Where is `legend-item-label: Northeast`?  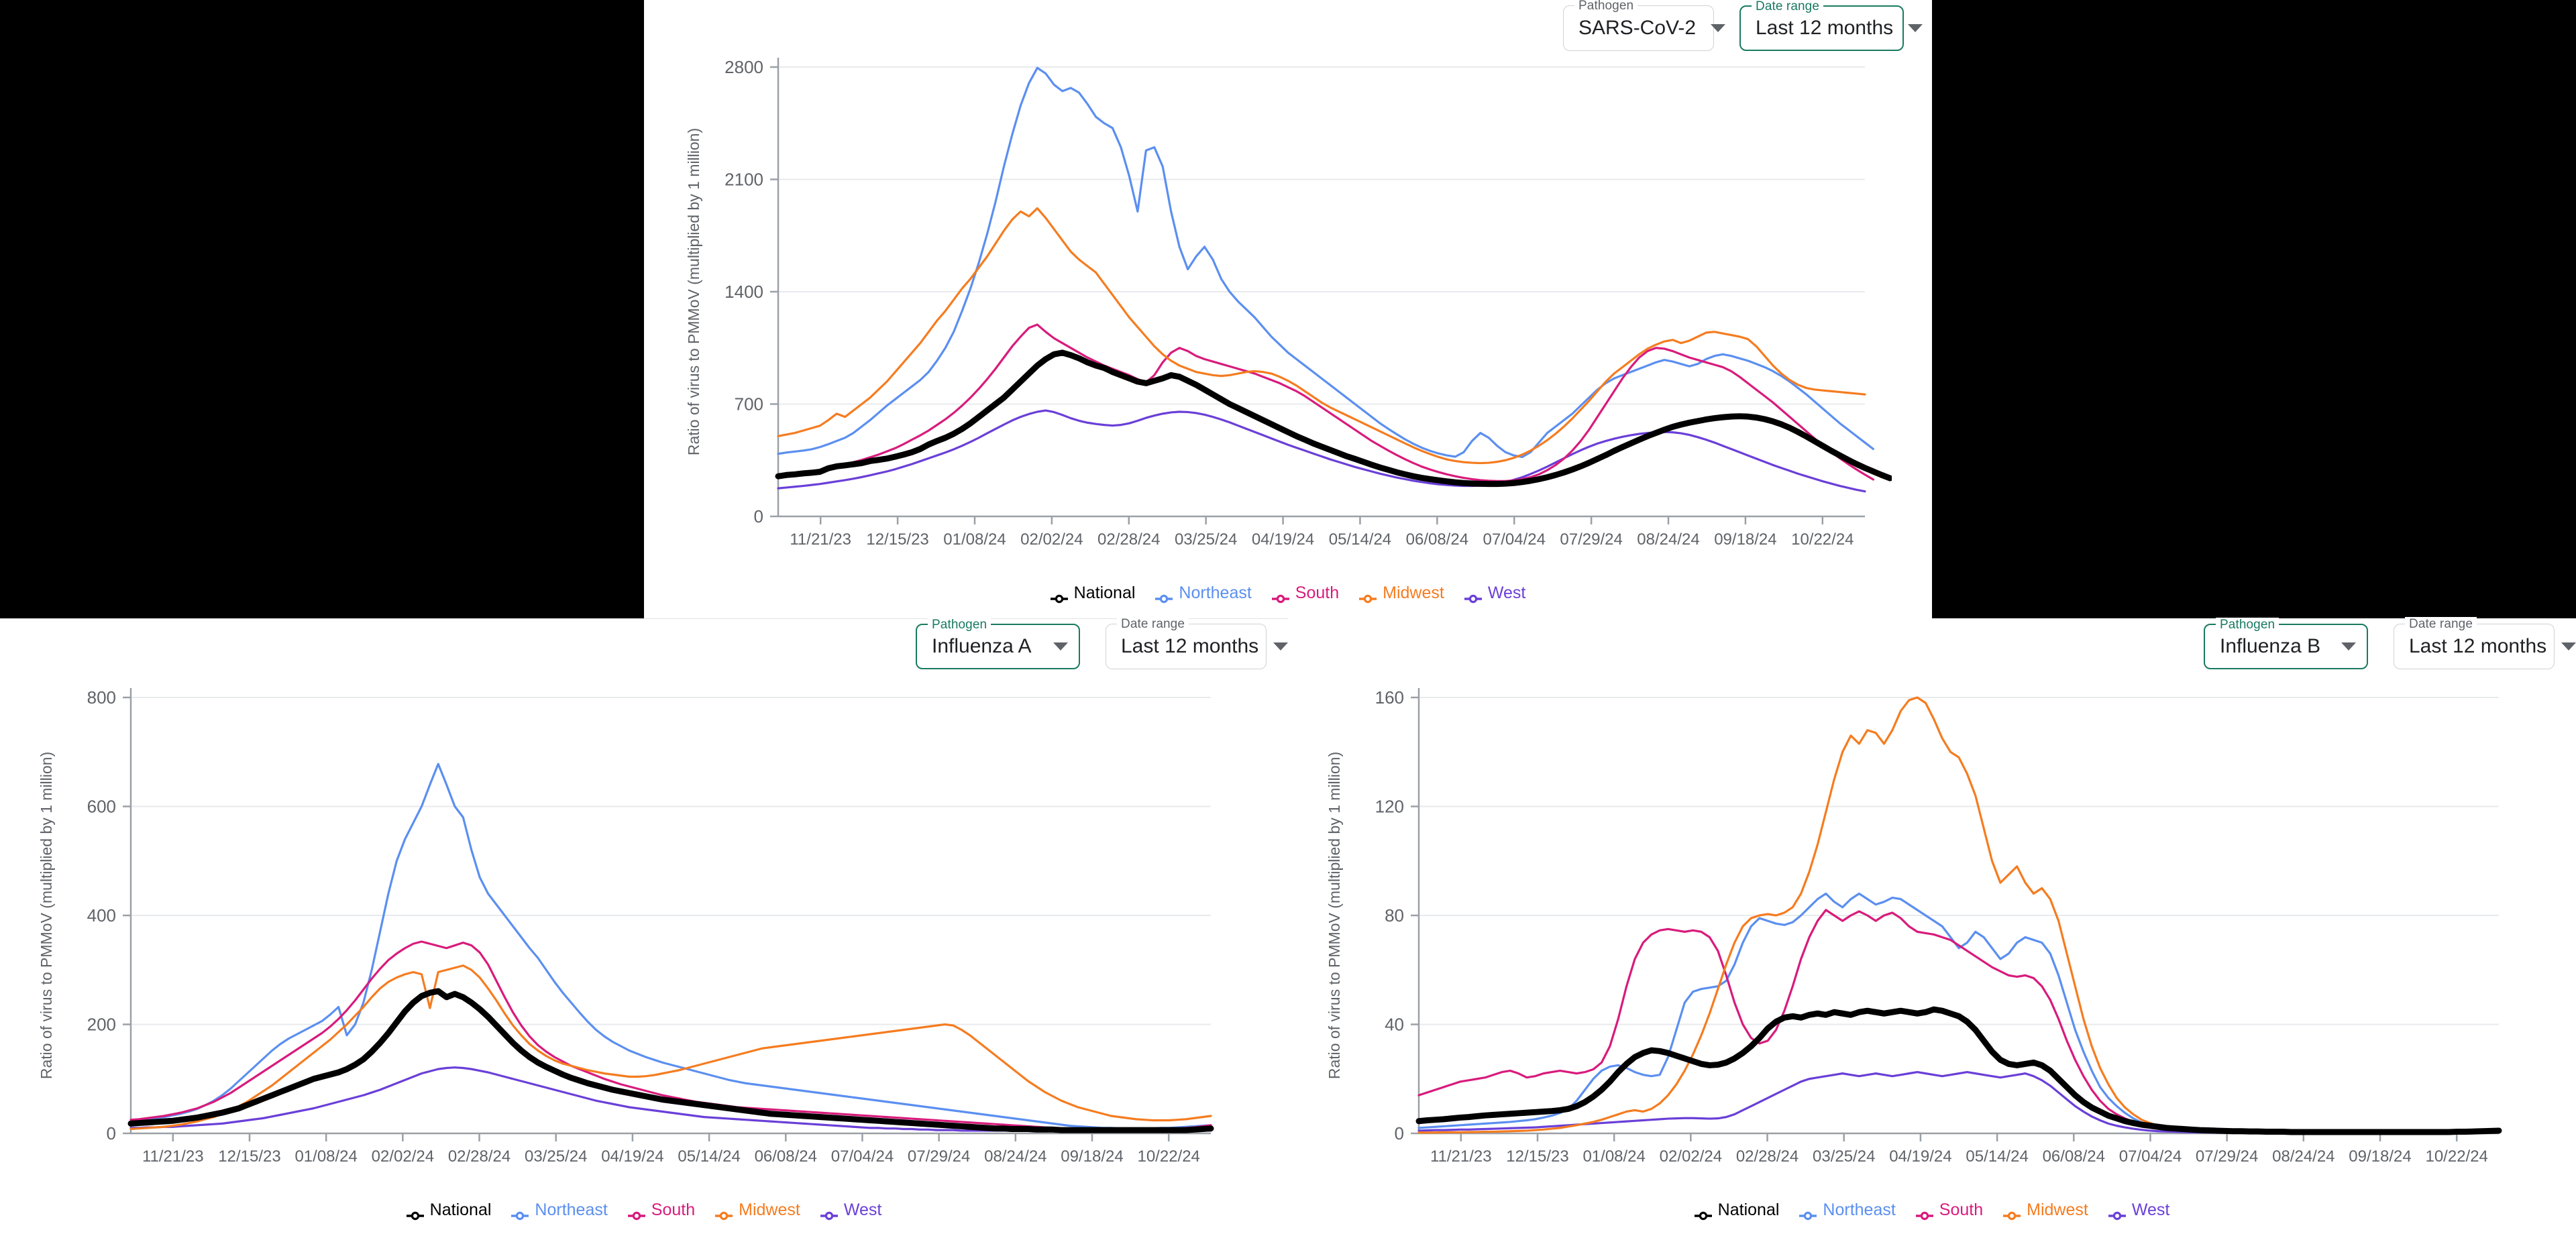 legend-item-label: Northeast is located at coordinates (571, 1209).